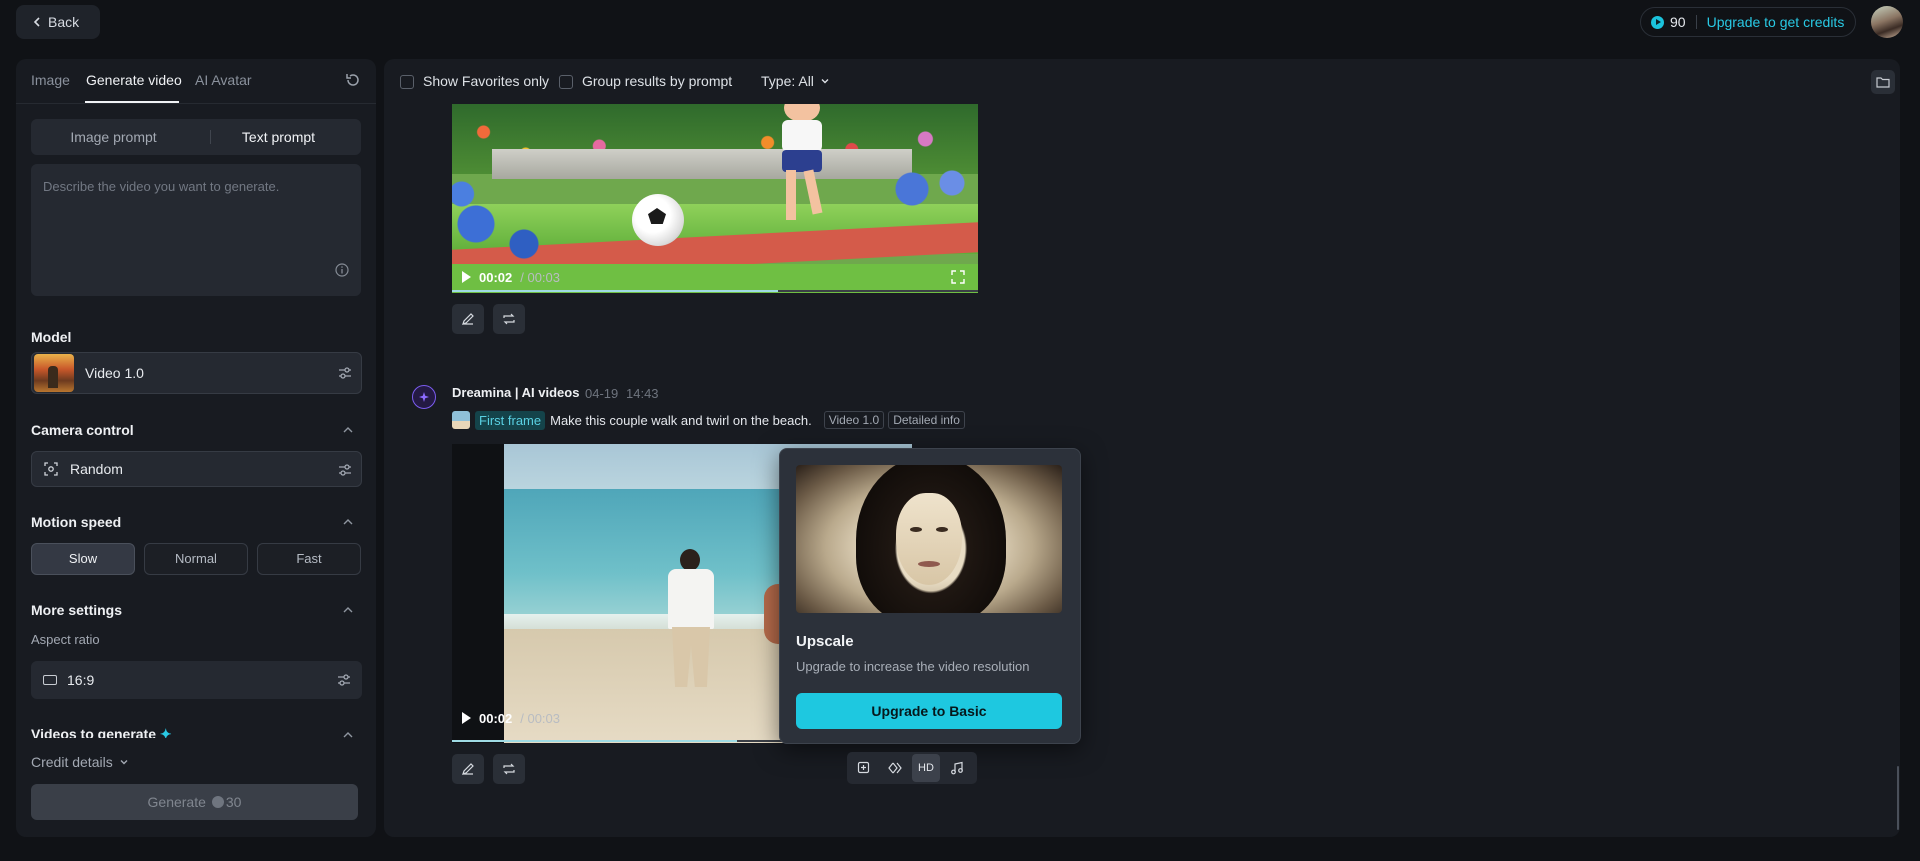 Image resolution: width=1920 pixels, height=861 pixels. I want to click on hd-label: HD, so click(926, 768).